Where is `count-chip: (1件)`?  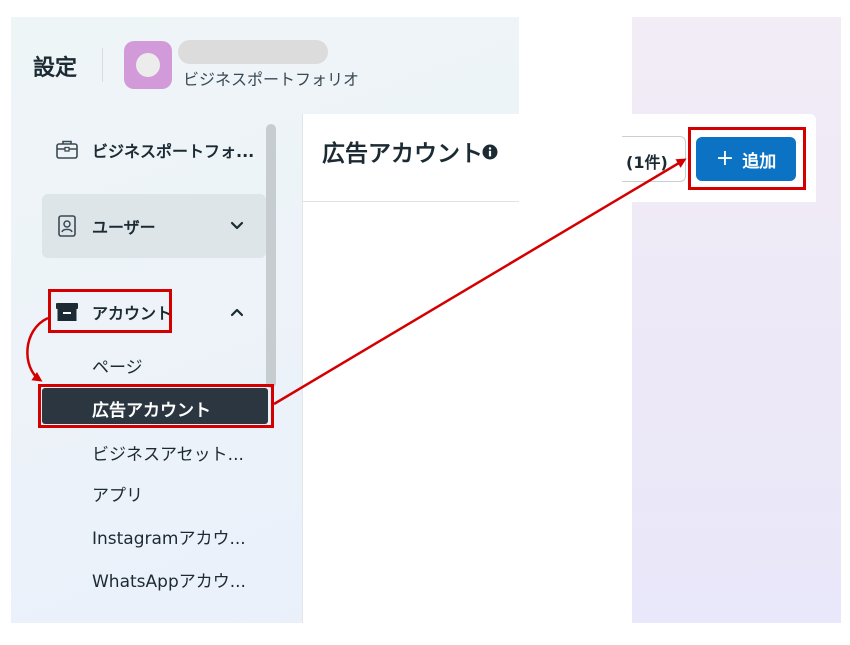
count-chip: (1件) is located at coordinates (654, 159).